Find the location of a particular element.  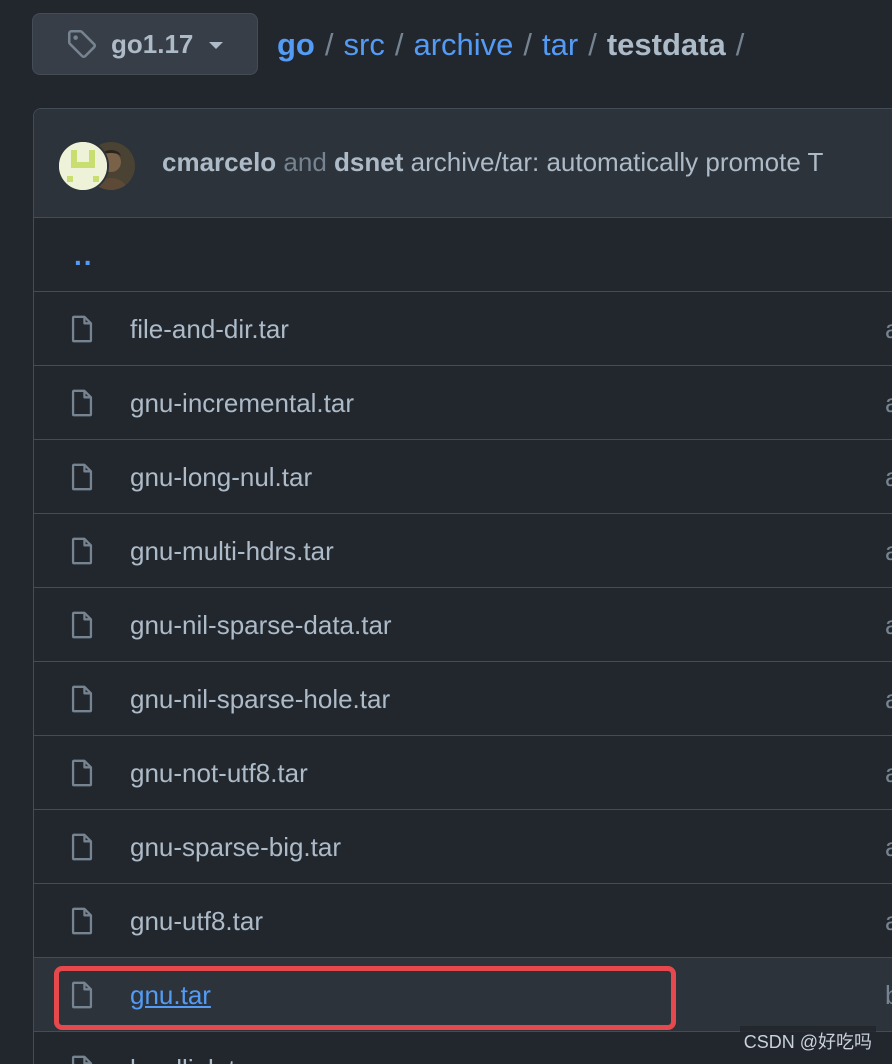

breadcrumb-item-tar: tar is located at coordinates (560, 45).